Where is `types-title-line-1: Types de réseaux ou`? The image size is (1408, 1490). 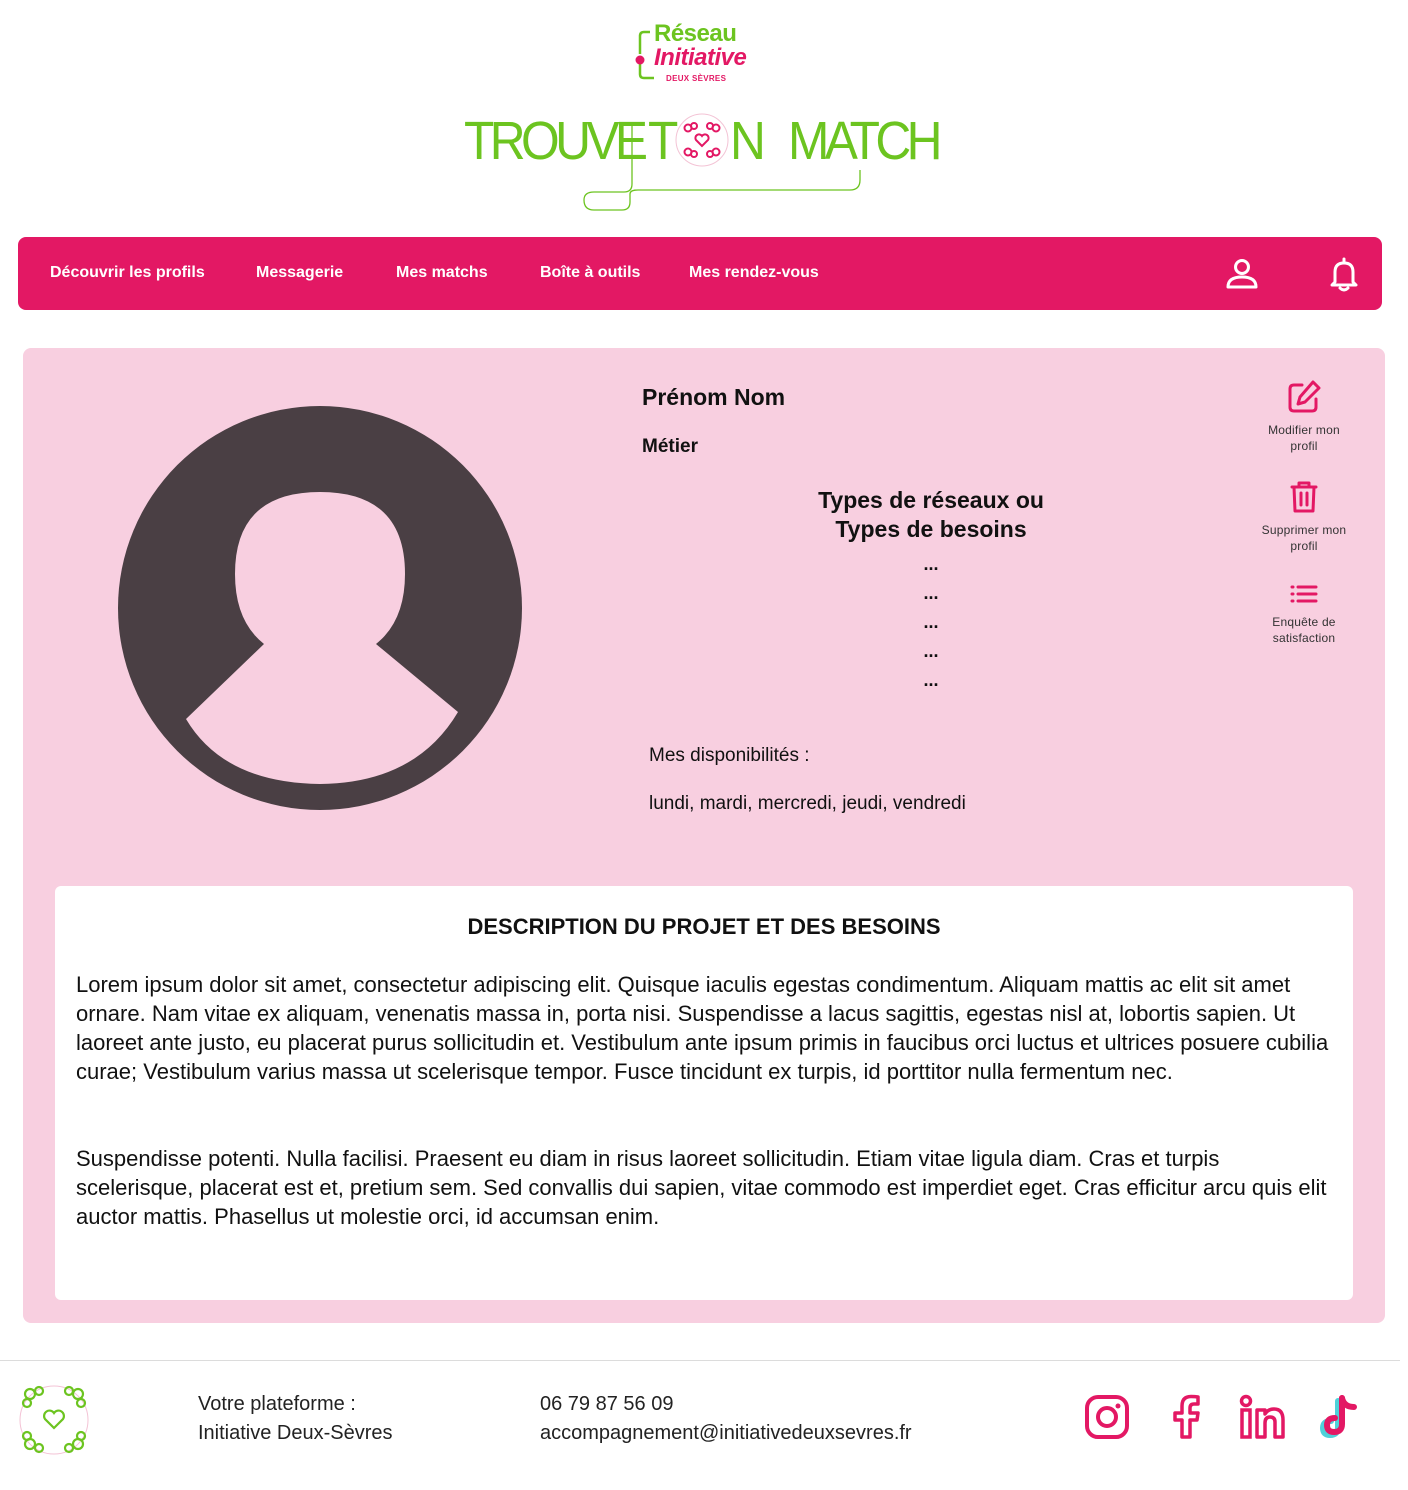
types-title-line-1: Types de réseaux ou is located at coordinates (931, 500).